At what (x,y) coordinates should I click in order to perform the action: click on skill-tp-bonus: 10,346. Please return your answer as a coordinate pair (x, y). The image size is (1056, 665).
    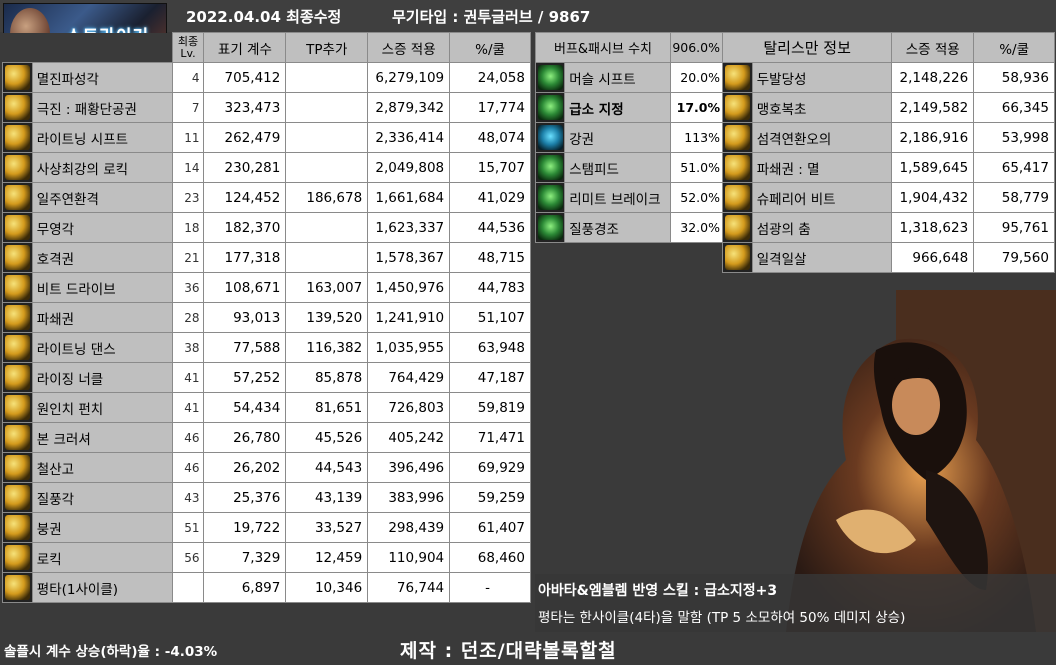
    Looking at the image, I should click on (327, 587).